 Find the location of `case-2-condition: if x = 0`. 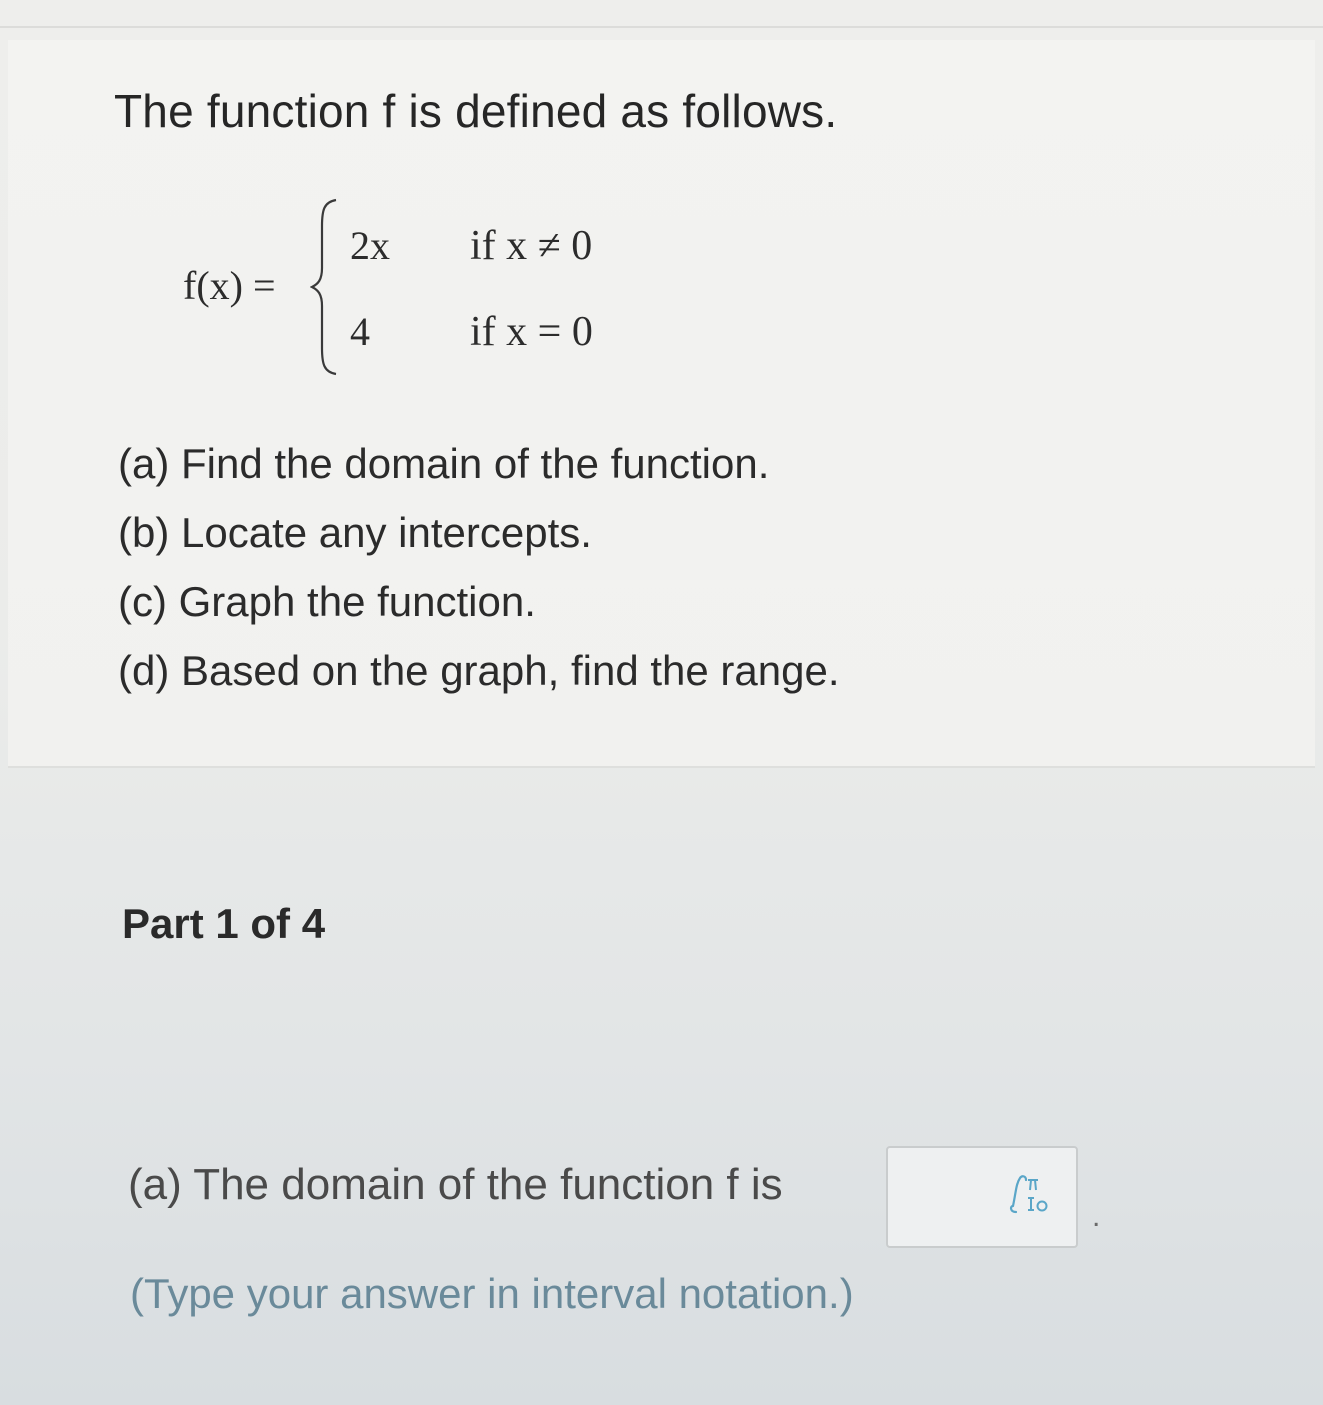

case-2-condition: if x = 0 is located at coordinates (531, 332).